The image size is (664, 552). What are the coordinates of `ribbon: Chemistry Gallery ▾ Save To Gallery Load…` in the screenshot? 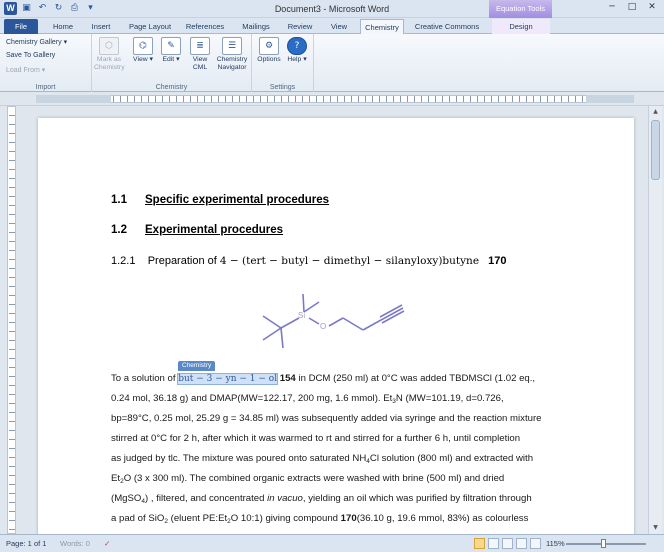 It's located at (332, 63).